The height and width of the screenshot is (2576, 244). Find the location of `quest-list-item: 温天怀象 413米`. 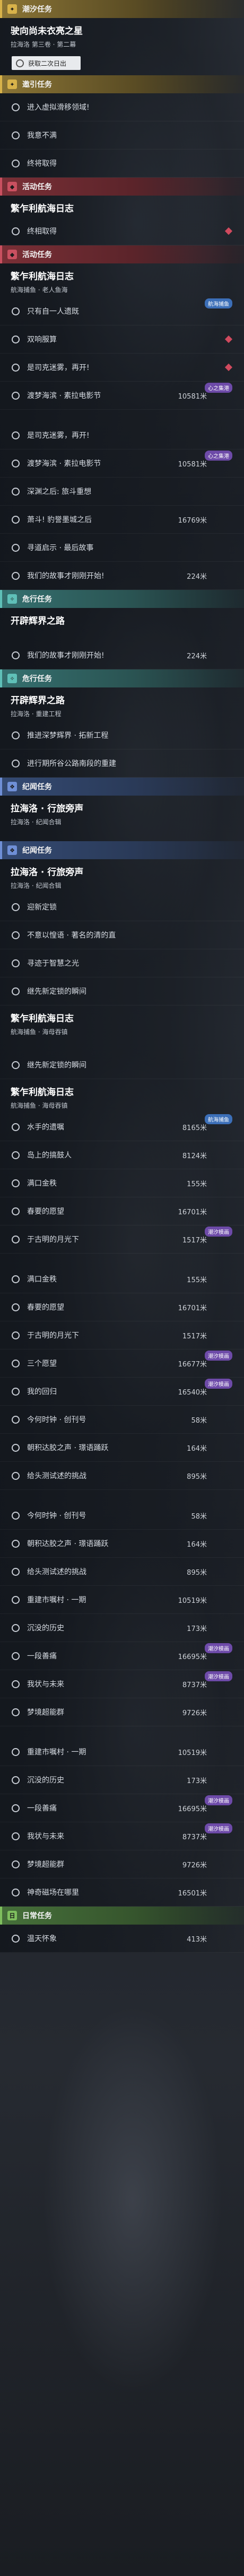

quest-list-item: 温天怀象 413米 is located at coordinates (122, 1939).